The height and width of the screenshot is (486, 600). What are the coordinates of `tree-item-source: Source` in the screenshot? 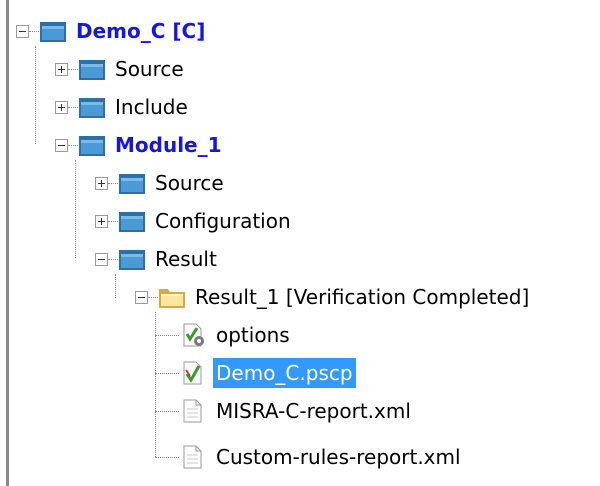 It's located at (121, 69).